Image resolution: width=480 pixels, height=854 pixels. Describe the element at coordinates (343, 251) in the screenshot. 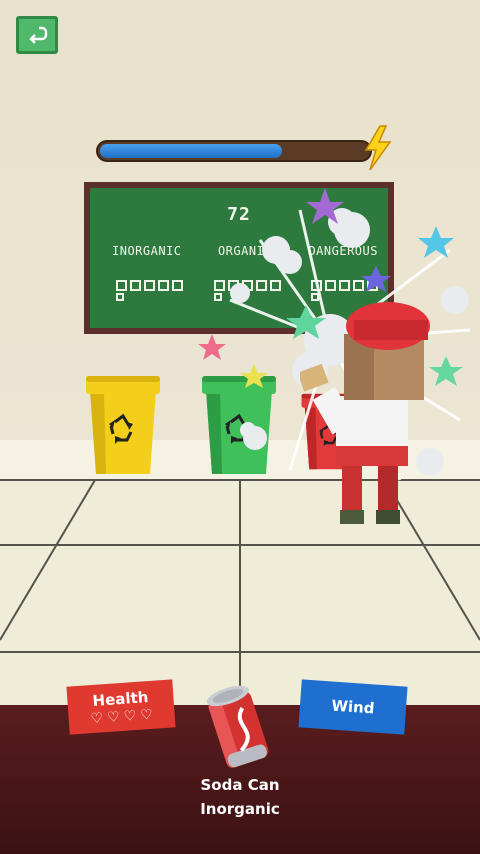

I see `category-dangerous: DANGEROUS` at that location.